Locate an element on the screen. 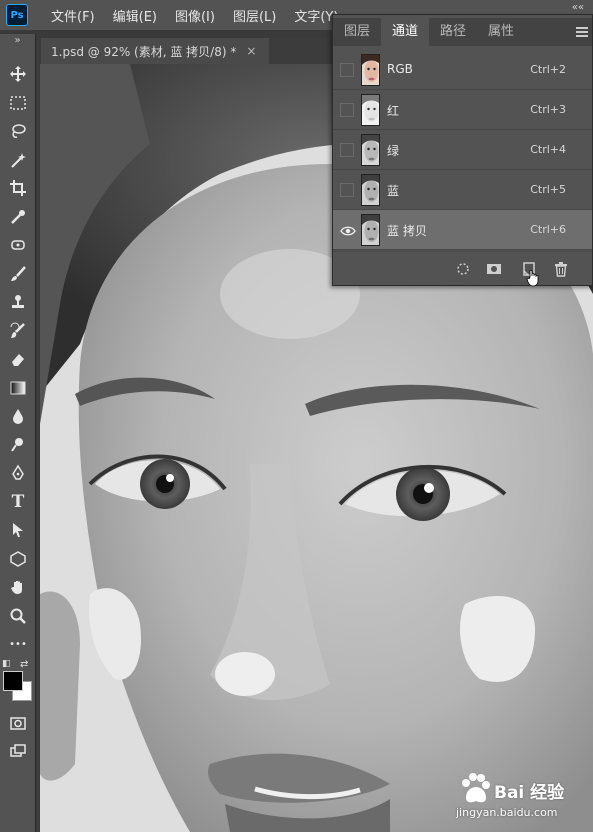 This screenshot has height=832, width=593. channels-panel-footer is located at coordinates (462, 269).